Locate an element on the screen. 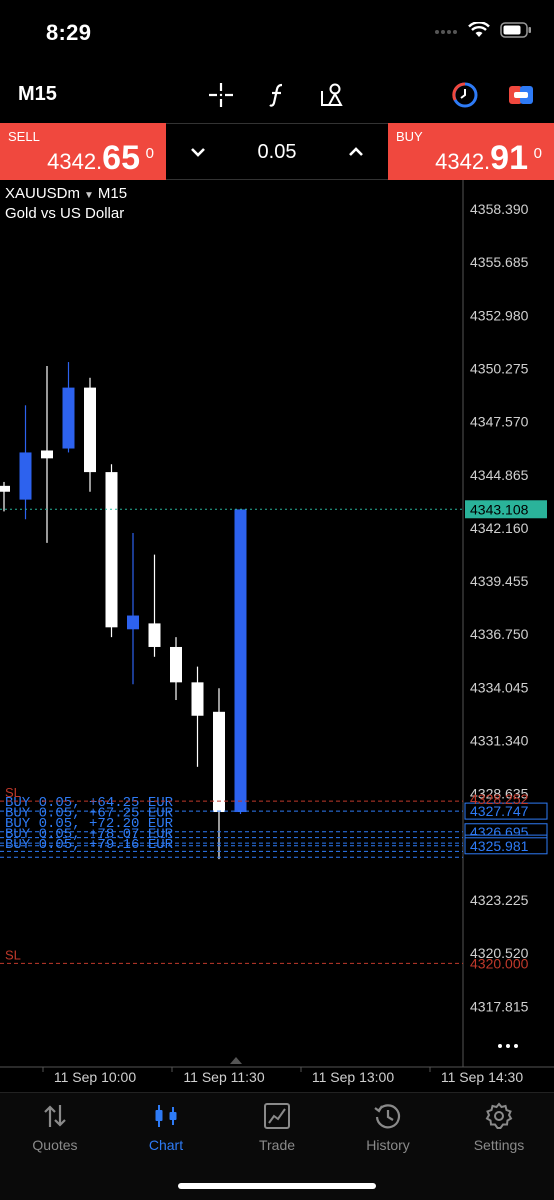 Image resolution: width=554 pixels, height=1200 pixels. signal-icon is located at coordinates (446, 32).